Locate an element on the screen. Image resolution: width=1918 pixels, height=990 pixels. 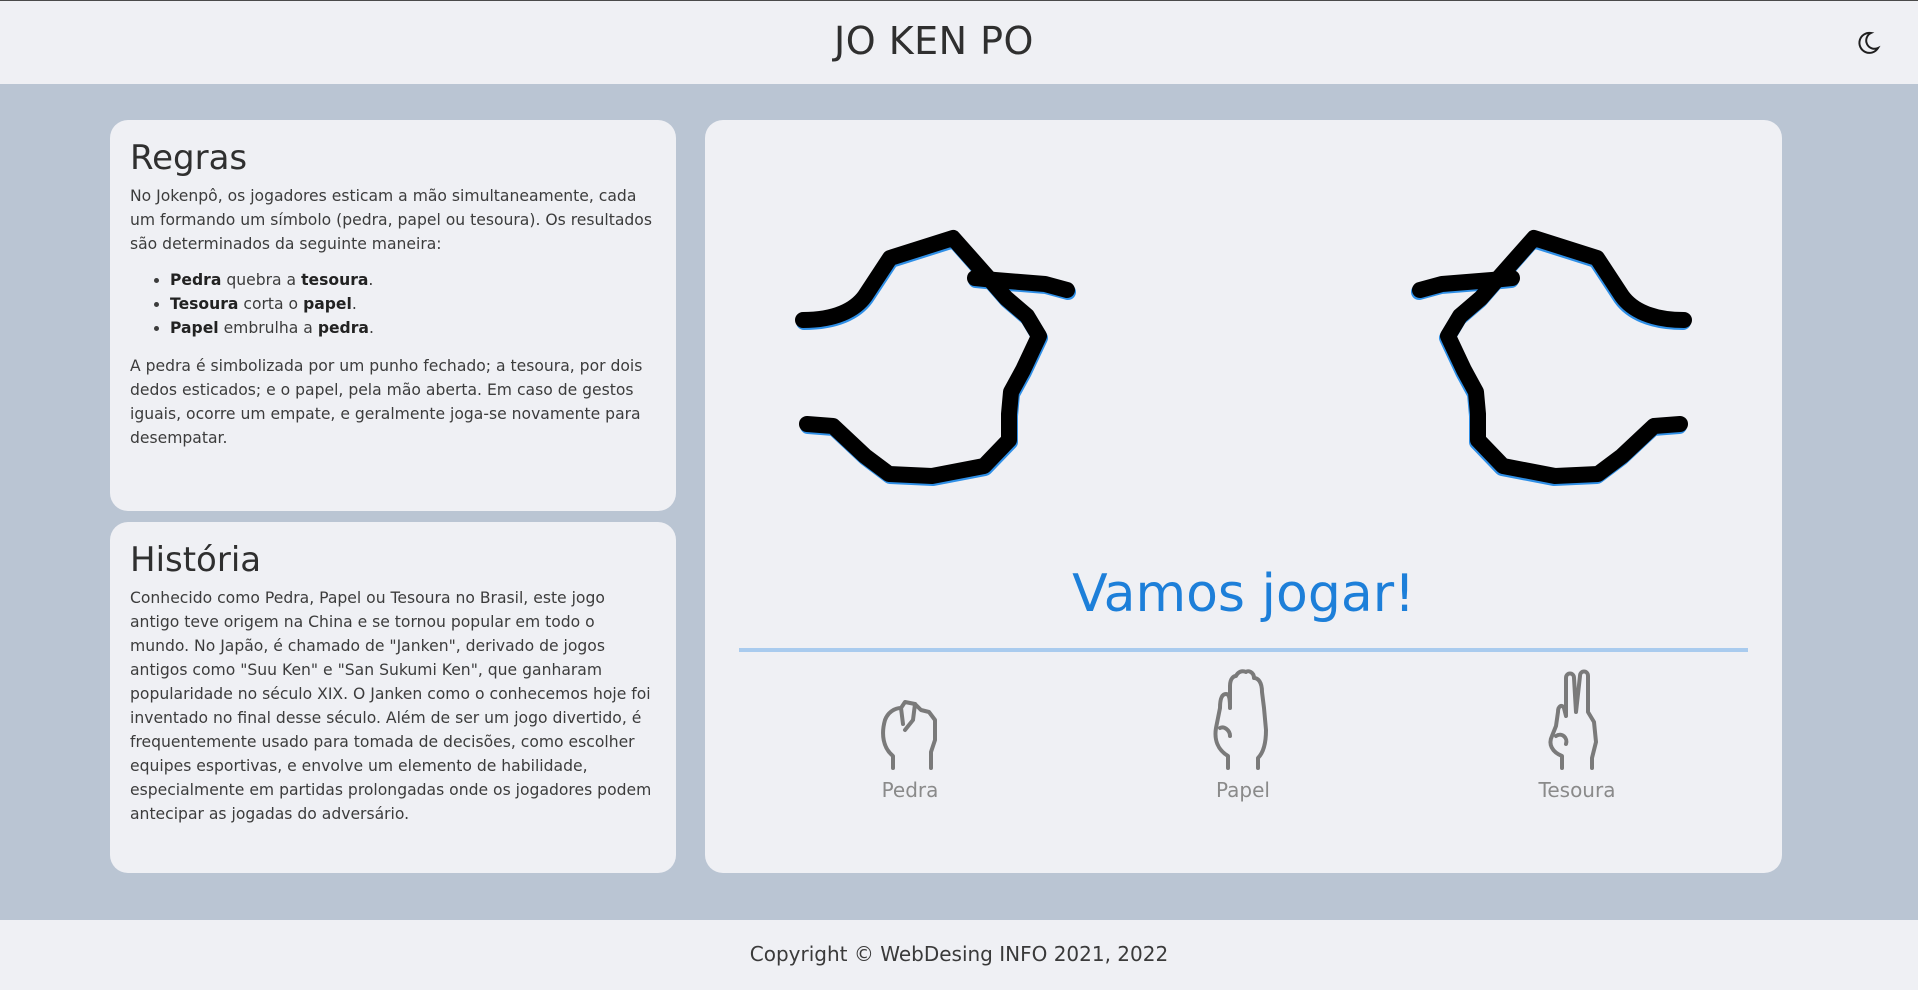
rule-item: Pedra quebra a tesoura. is located at coordinates (413, 280).